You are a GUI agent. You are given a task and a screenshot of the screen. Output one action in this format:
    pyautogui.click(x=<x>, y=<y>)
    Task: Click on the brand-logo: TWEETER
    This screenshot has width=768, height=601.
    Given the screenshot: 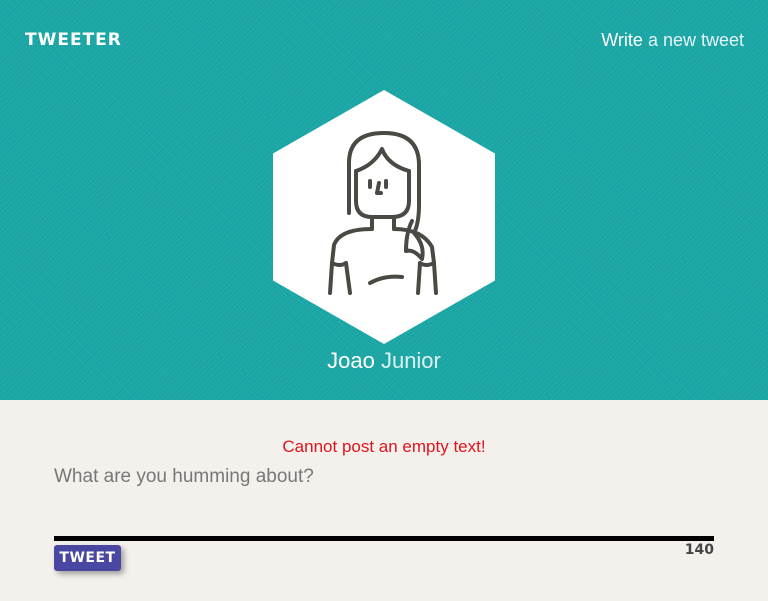 What is the action you would take?
    pyautogui.click(x=73, y=40)
    